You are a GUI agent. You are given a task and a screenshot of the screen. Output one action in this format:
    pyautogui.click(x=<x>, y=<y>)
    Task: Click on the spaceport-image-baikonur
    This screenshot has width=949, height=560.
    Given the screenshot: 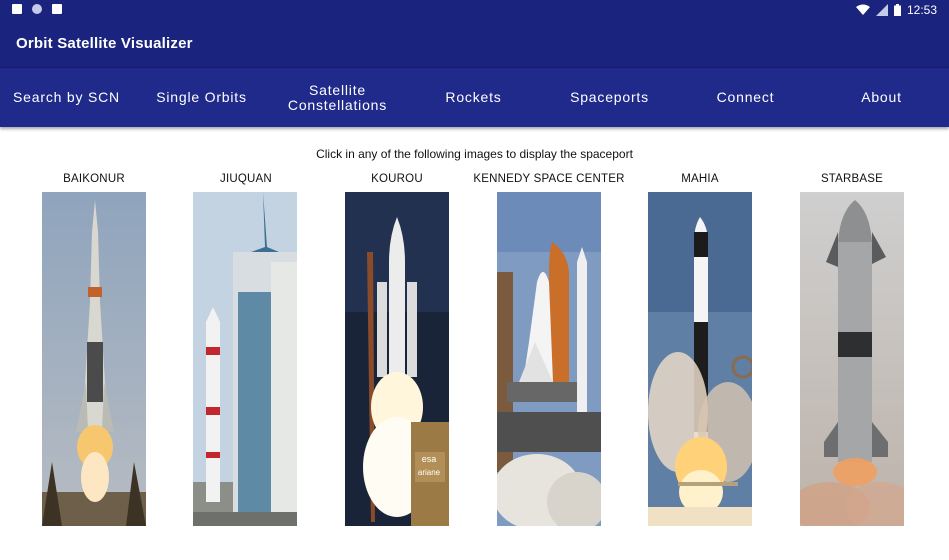 What is the action you would take?
    pyautogui.click(x=94, y=359)
    